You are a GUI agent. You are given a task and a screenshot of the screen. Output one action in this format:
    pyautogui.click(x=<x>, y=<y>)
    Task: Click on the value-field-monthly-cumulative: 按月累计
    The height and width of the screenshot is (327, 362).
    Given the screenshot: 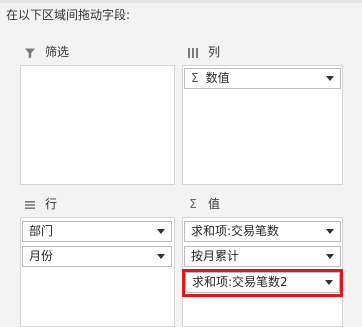 What is the action you would take?
    pyautogui.click(x=262, y=256)
    